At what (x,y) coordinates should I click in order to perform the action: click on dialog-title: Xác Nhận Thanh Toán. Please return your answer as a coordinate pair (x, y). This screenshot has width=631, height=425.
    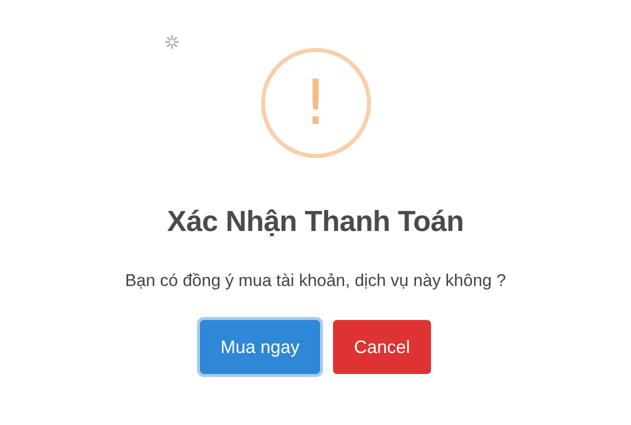
    Looking at the image, I should click on (315, 222).